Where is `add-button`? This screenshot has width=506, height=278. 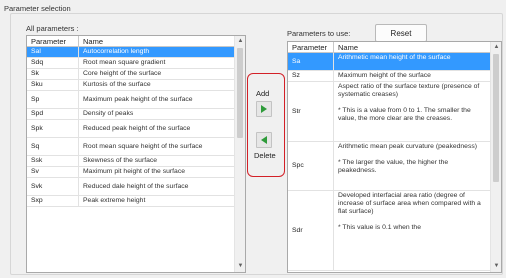 add-button is located at coordinates (264, 109).